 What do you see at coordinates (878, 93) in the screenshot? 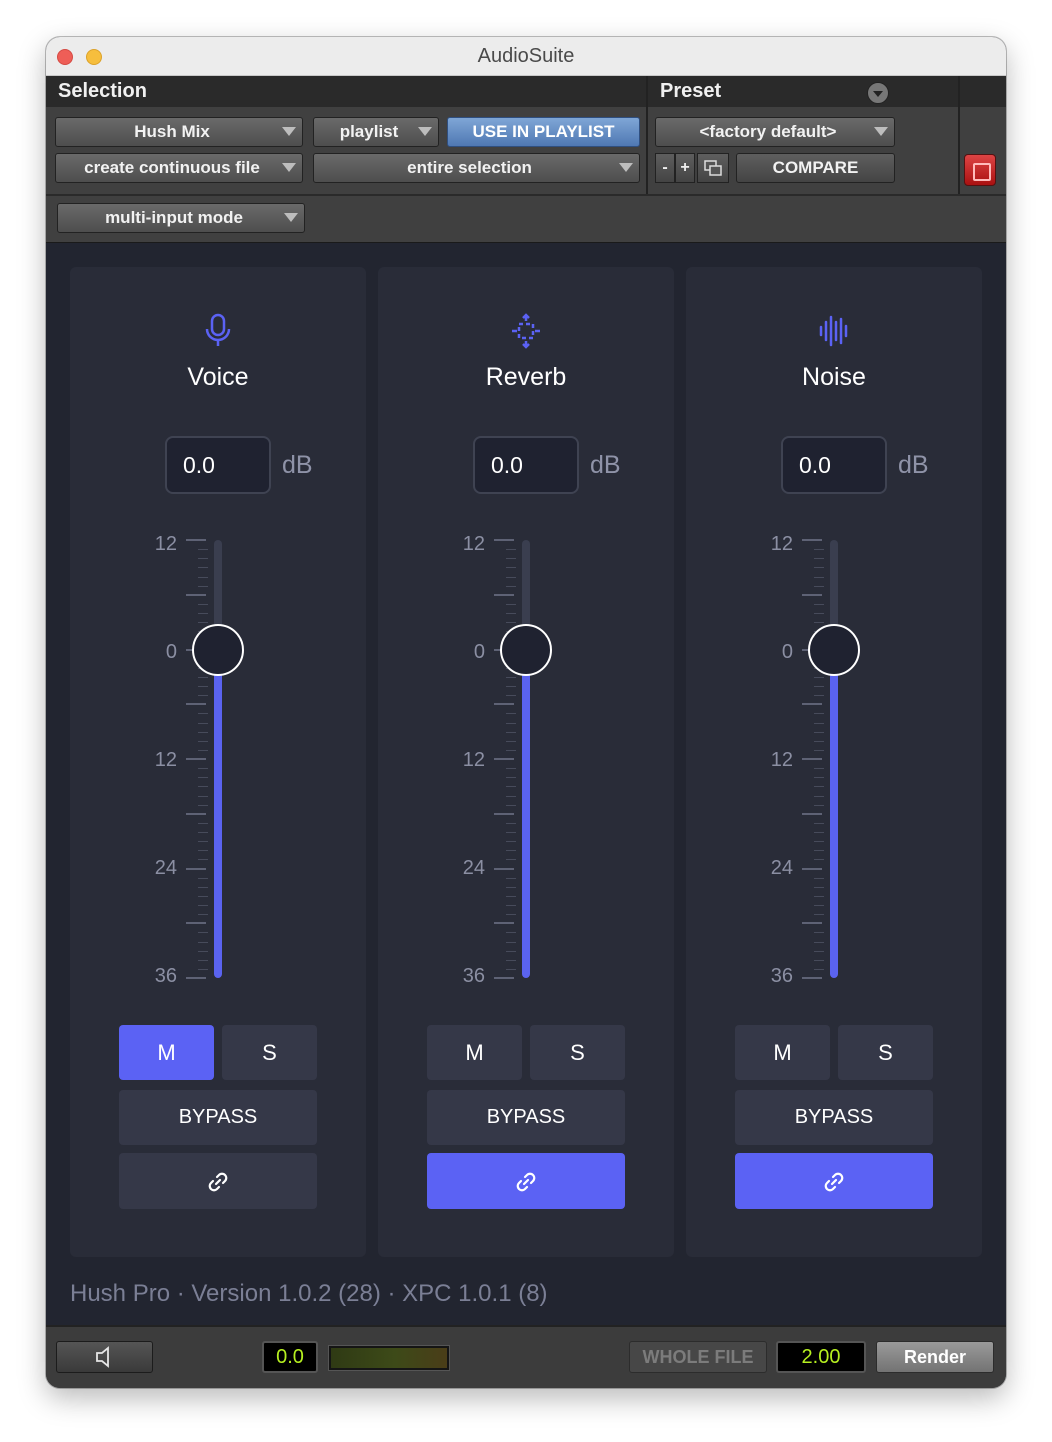
I see `preset-menu-button` at bounding box center [878, 93].